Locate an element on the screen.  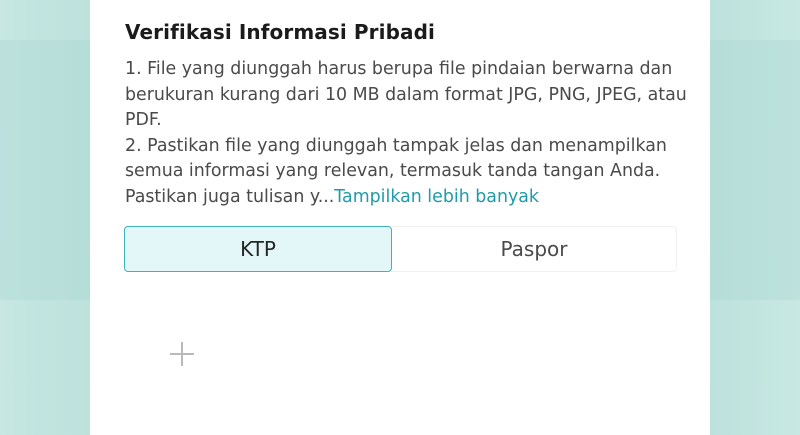
document-type-tabs: KTP Paspor is located at coordinates (400, 250).